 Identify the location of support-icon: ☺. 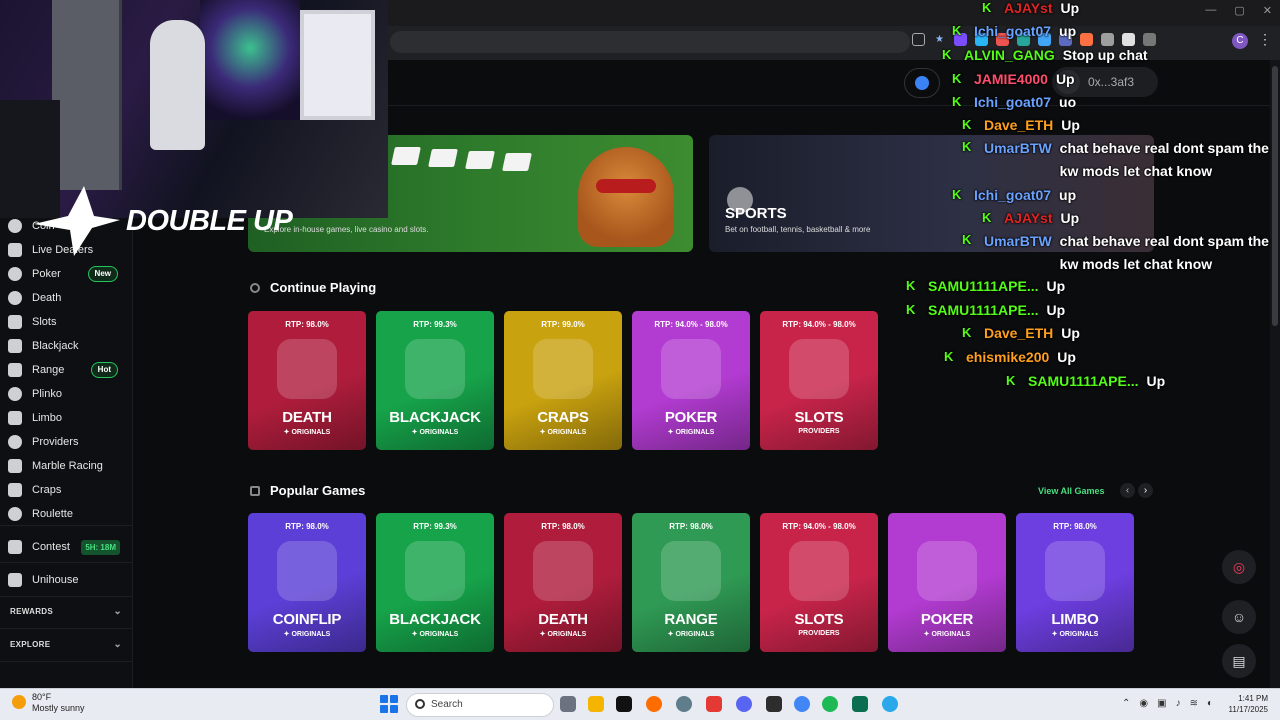
(1239, 617).